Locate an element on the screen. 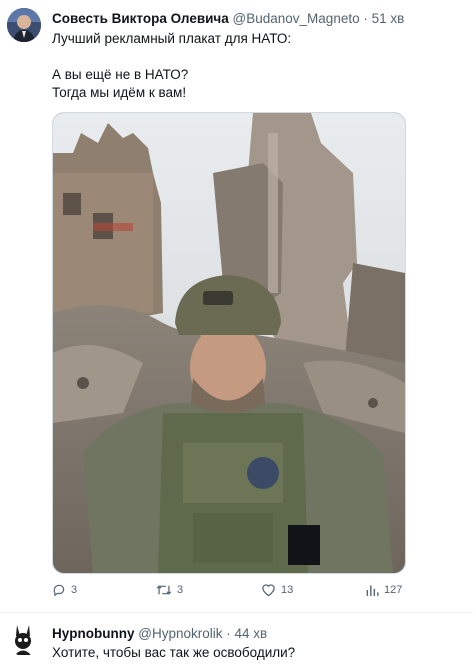  author-handle: @Hypnokrolik is located at coordinates (180, 633).